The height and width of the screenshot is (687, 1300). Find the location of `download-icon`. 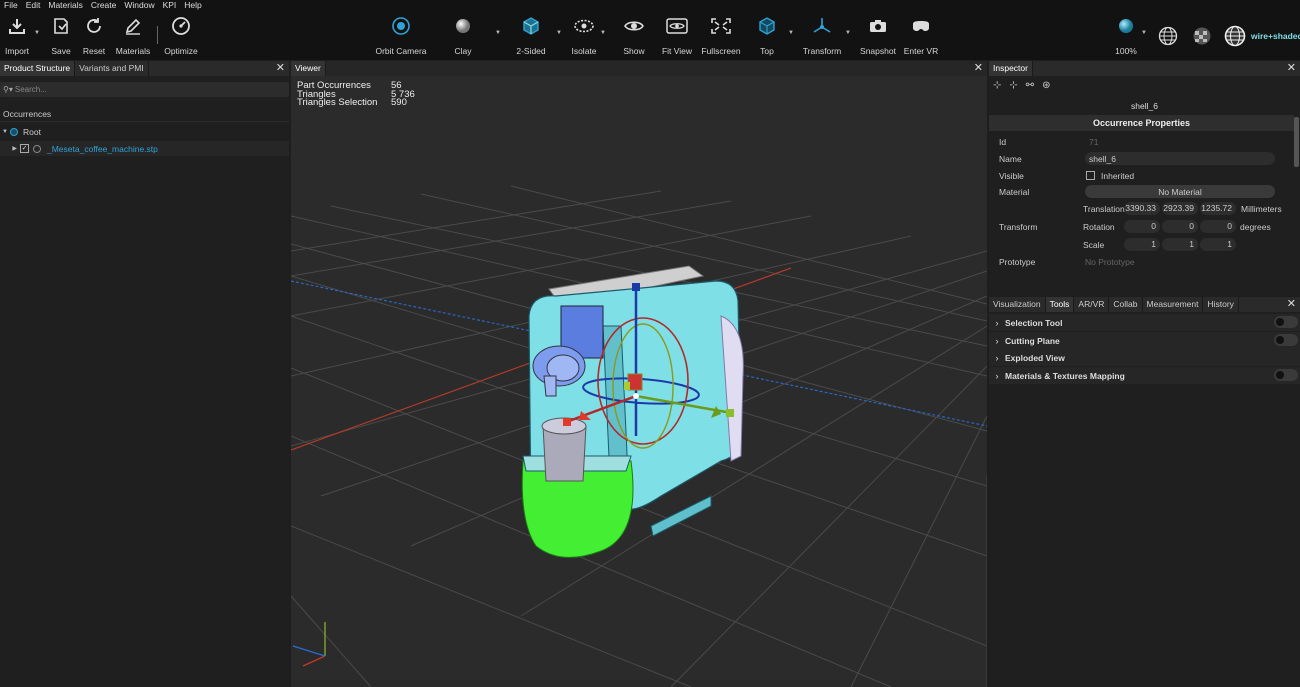

download-icon is located at coordinates (17, 26).